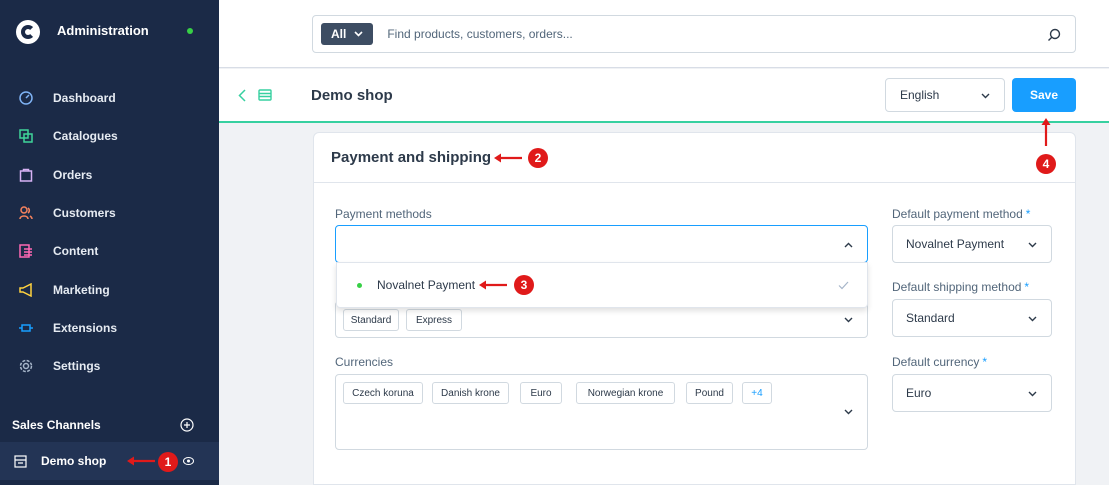 The image size is (1109, 485). I want to click on default-payment-label: Default payment method *, so click(961, 214).